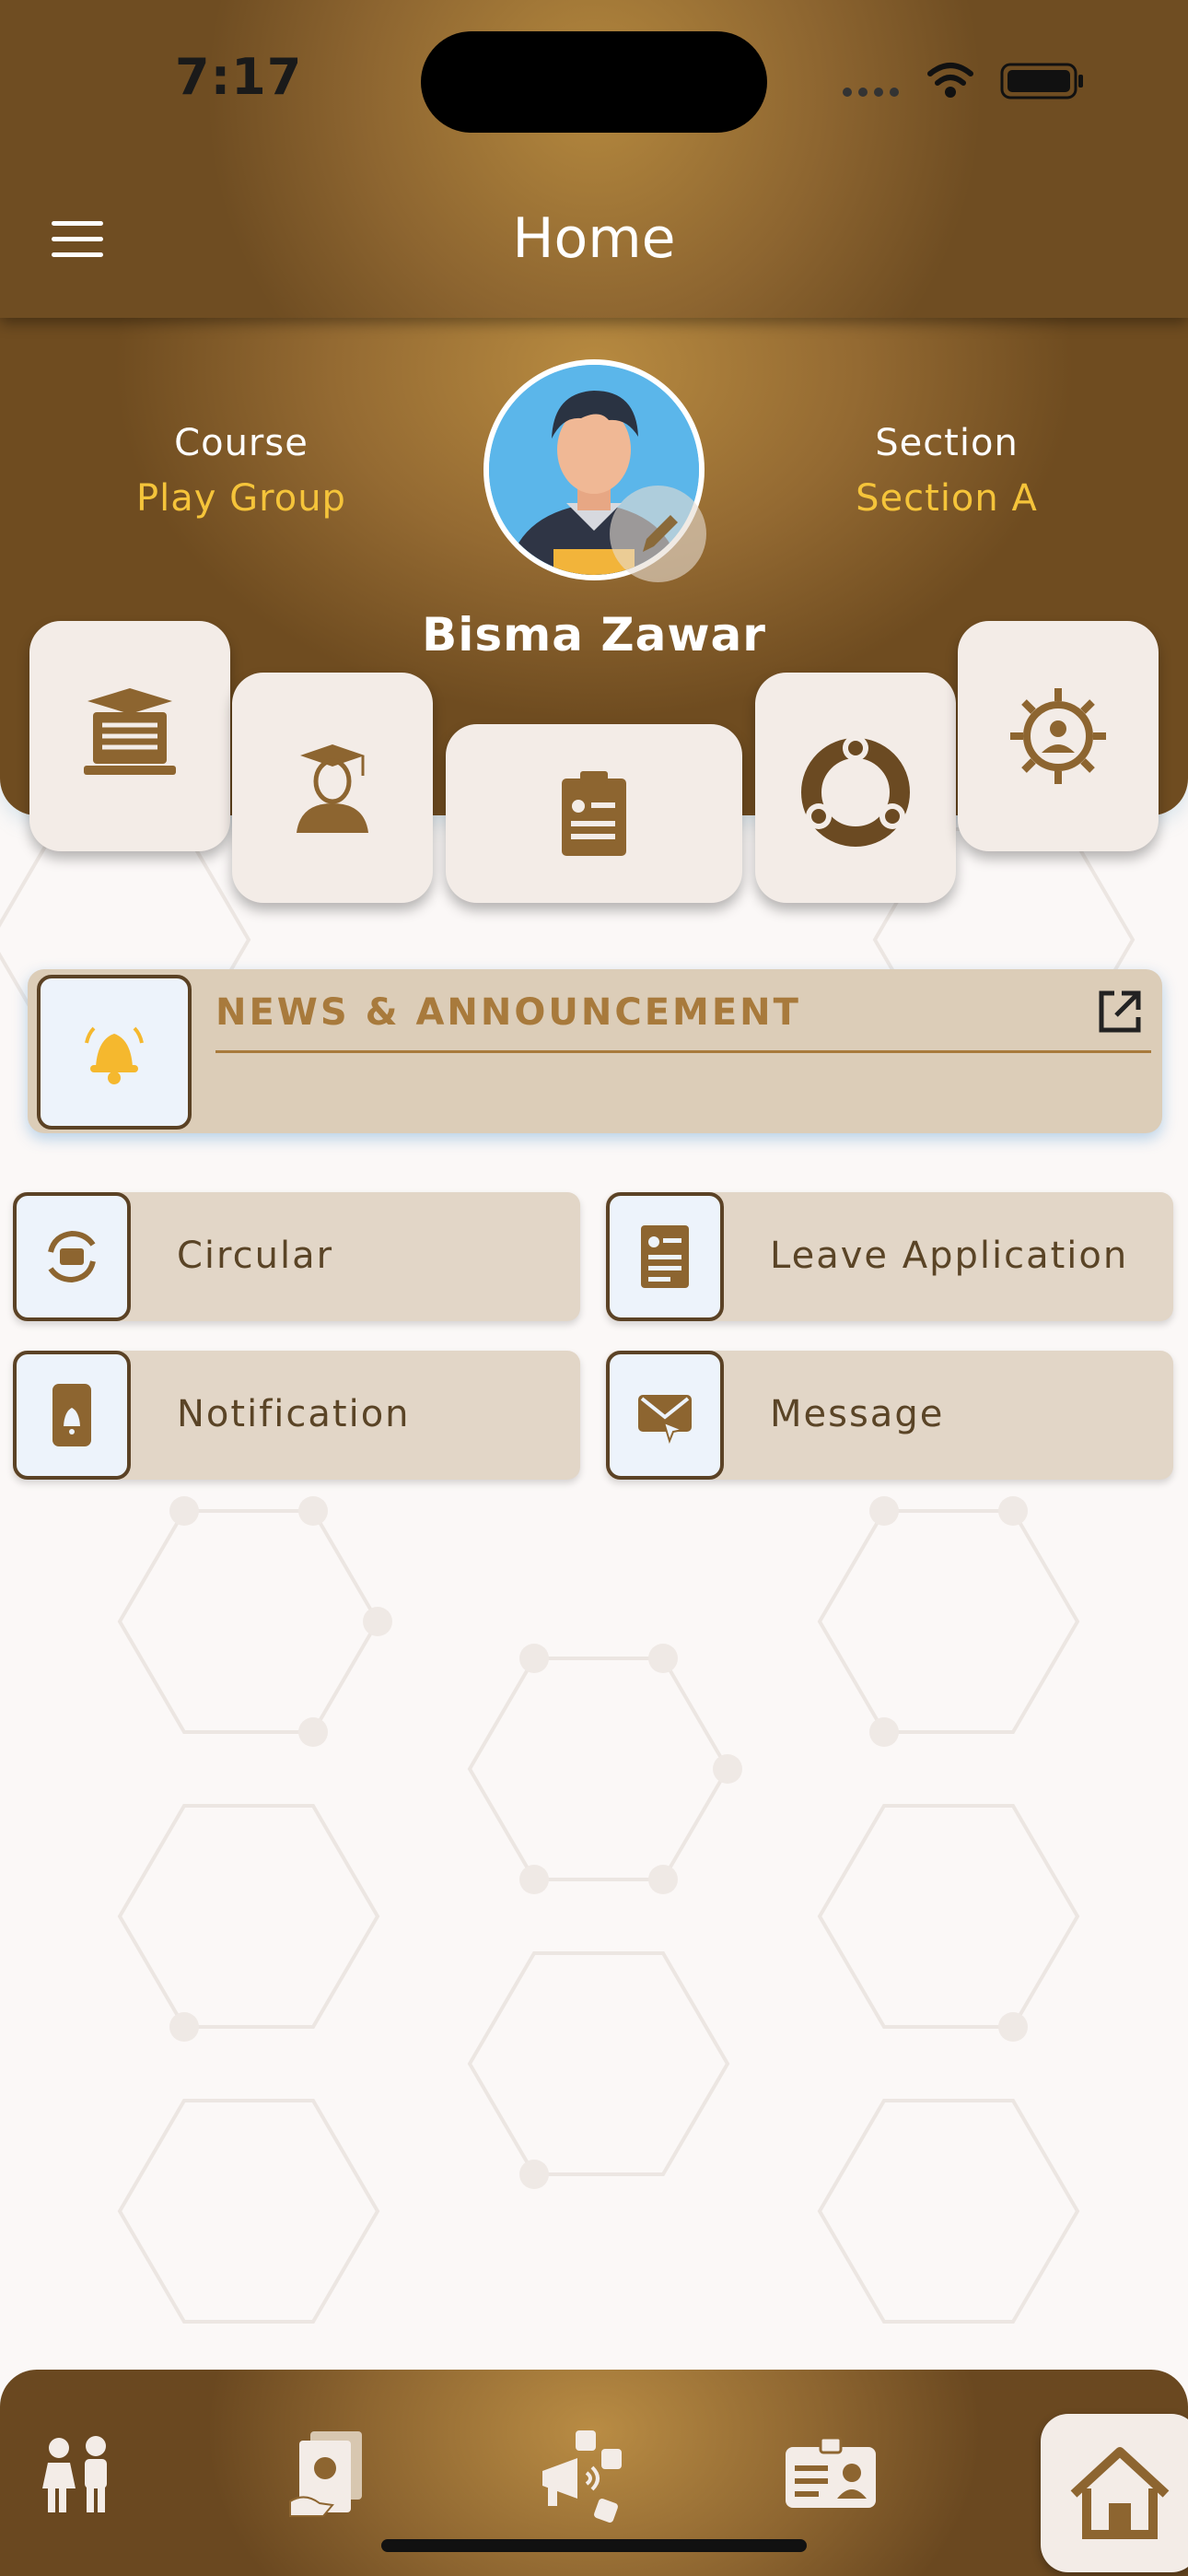 The image size is (1188, 2576). Describe the element at coordinates (665, 1420) in the screenshot. I see `message-envelope-icon` at that location.